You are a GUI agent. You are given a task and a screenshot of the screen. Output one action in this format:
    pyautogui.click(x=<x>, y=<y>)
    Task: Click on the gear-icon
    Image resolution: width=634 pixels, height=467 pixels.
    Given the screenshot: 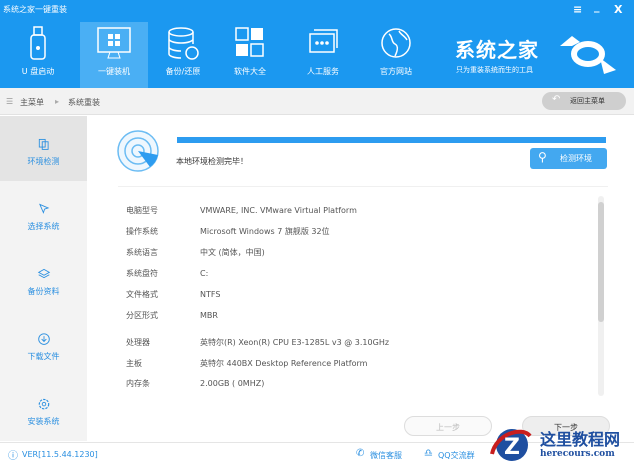 What is the action you would take?
    pyautogui.click(x=43, y=404)
    